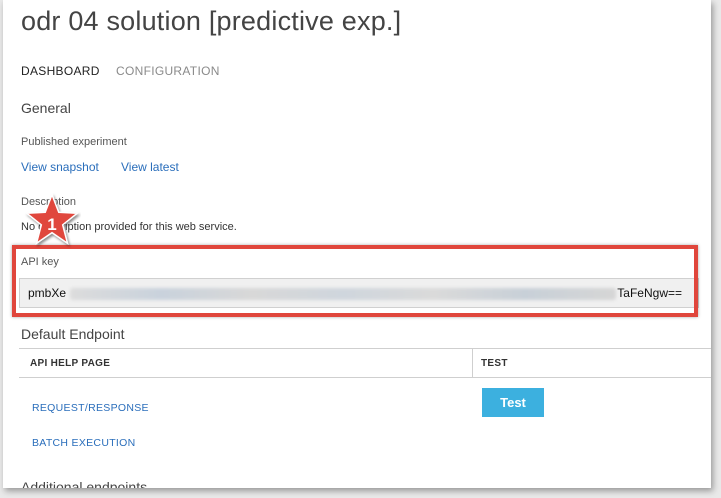 This screenshot has height=498, width=721. What do you see at coordinates (52, 224) in the screenshot?
I see `callout-number: 1` at bounding box center [52, 224].